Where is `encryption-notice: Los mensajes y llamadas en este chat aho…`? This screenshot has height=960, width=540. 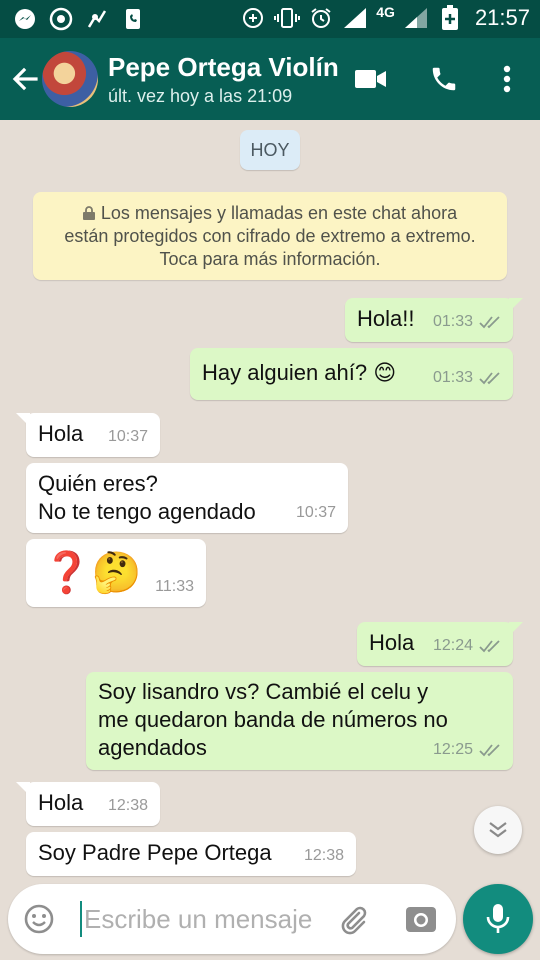 encryption-notice: Los mensajes y llamadas en este chat aho… is located at coordinates (270, 236).